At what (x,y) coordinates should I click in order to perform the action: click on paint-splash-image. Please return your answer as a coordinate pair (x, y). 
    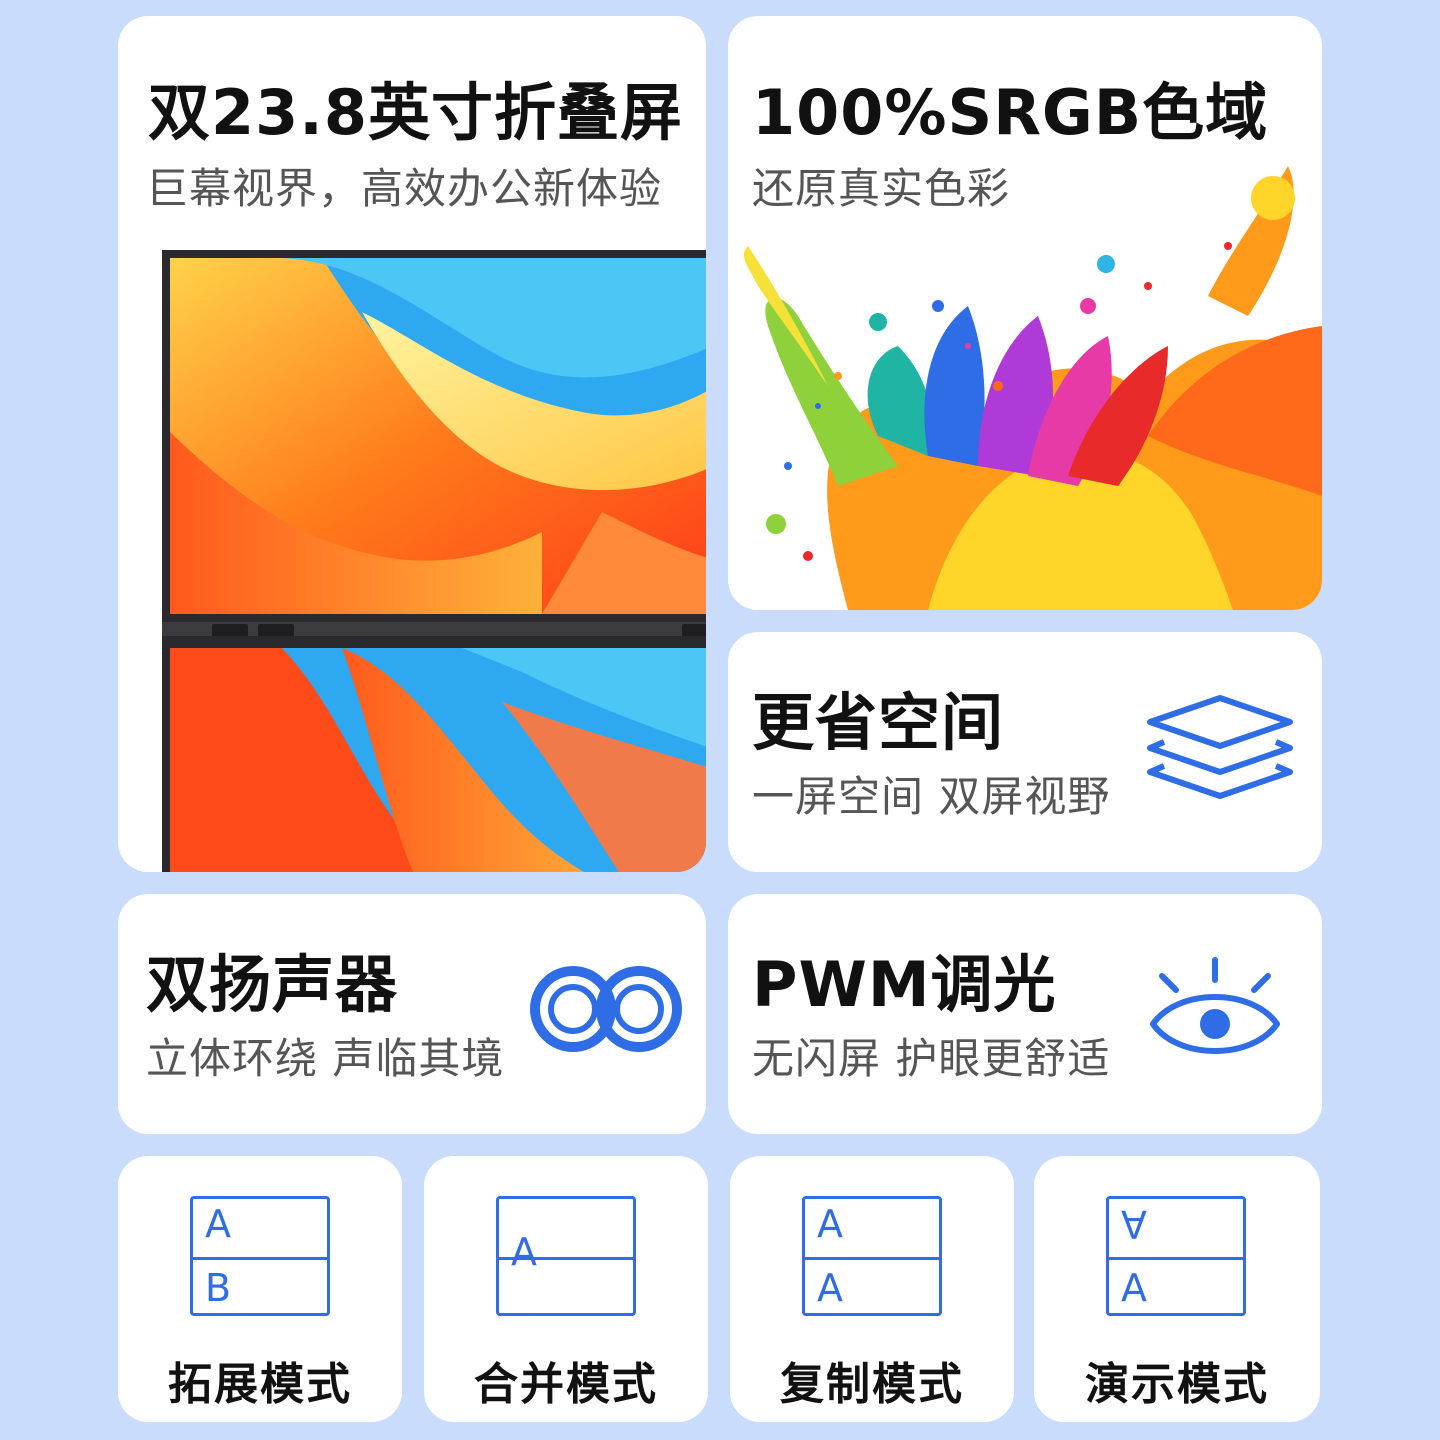
    Looking at the image, I should click on (1025, 373).